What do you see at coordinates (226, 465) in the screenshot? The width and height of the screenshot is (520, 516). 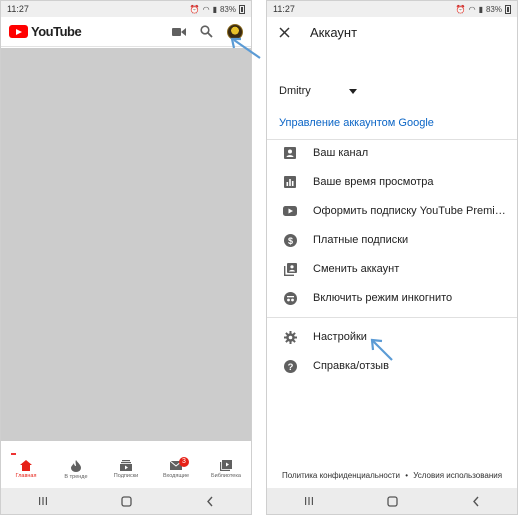 I see `library-icon` at bounding box center [226, 465].